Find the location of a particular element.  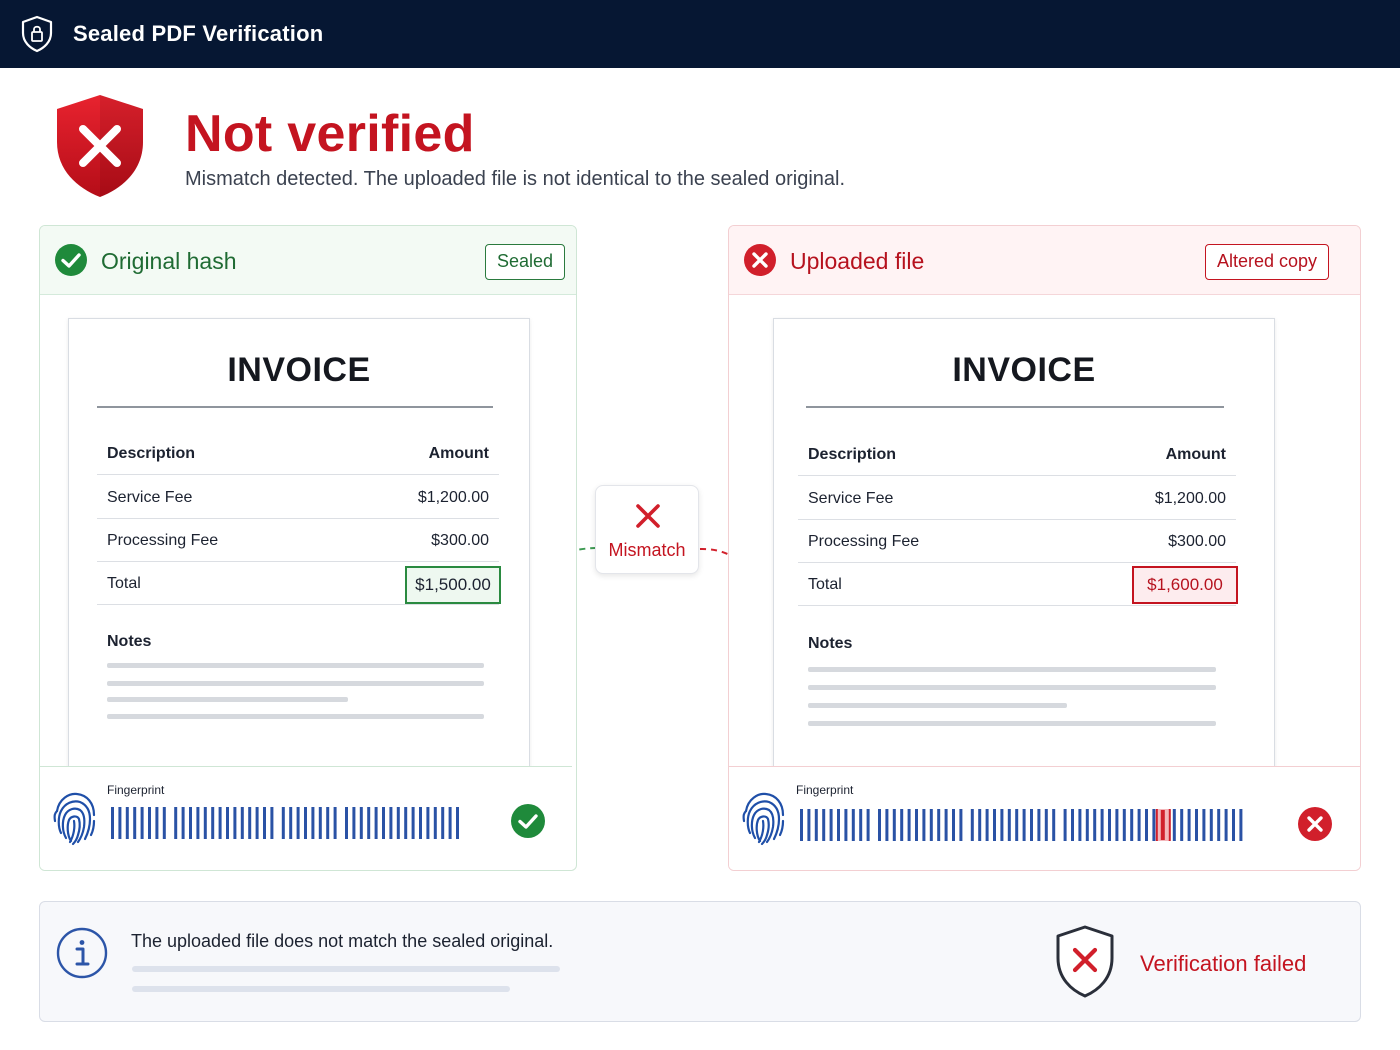

shield-lock-icon is located at coordinates (37, 34).